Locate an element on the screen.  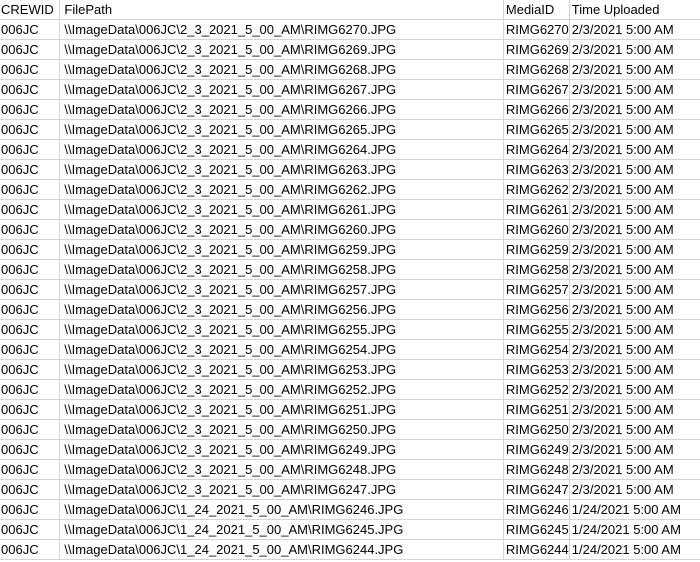
cell-mediaid: RIMG6258 is located at coordinates (536, 269).